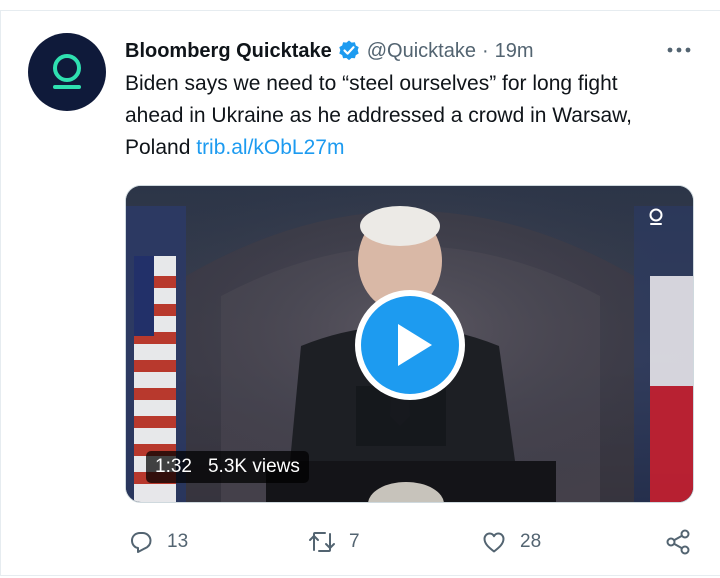  I want to click on bottom-divider, so click(360, 575).